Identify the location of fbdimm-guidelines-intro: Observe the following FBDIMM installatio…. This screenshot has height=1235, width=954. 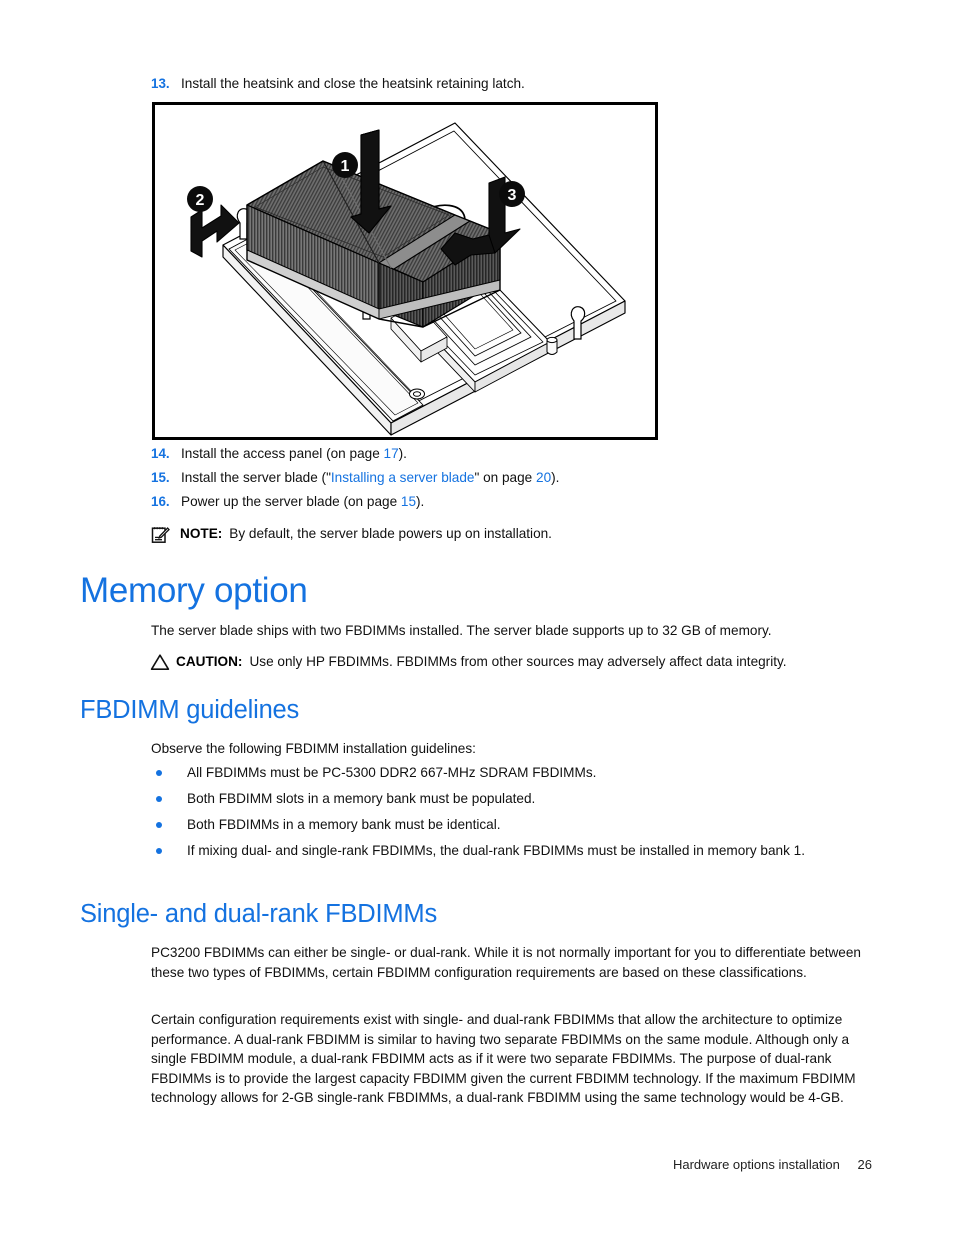
(313, 748).